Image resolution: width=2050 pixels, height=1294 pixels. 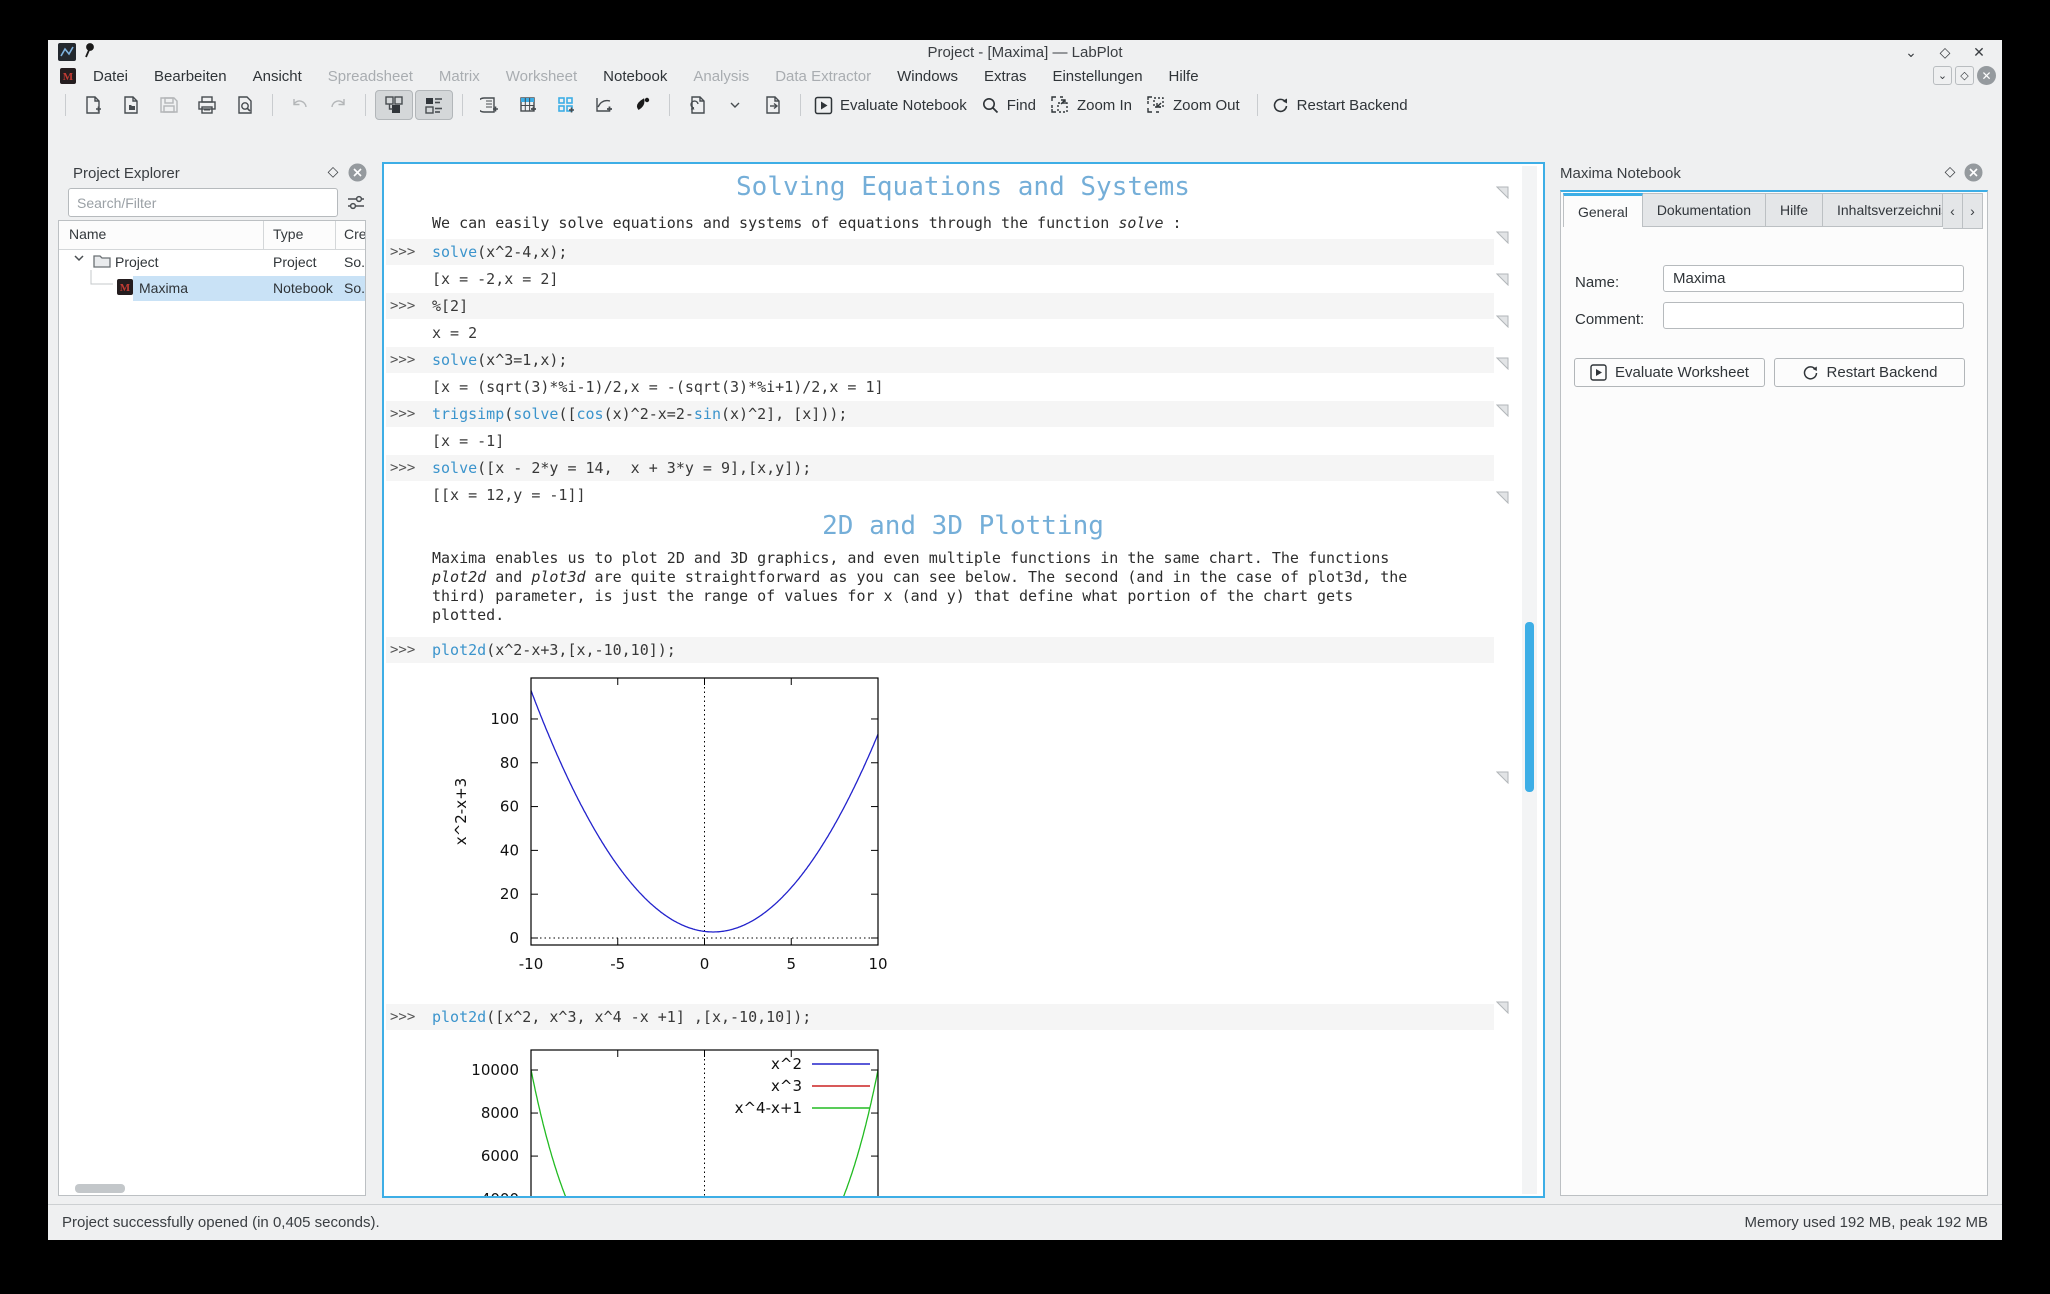 I want to click on maximize-icon: ◇, so click(x=1945, y=52).